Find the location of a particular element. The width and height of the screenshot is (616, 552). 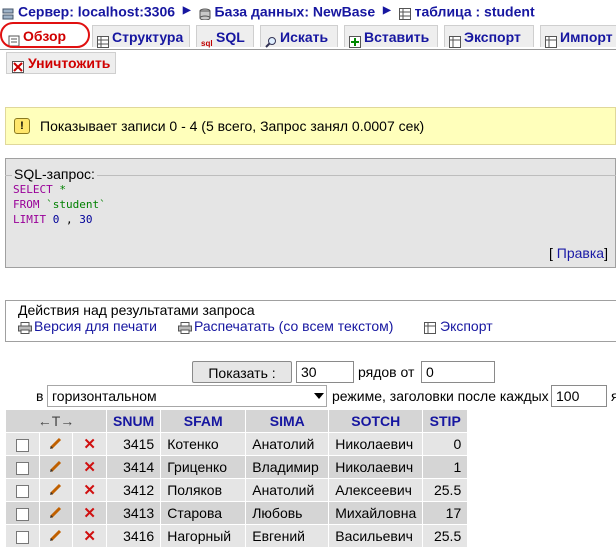

sql-keyword: SELECT is located at coordinates (33, 189).